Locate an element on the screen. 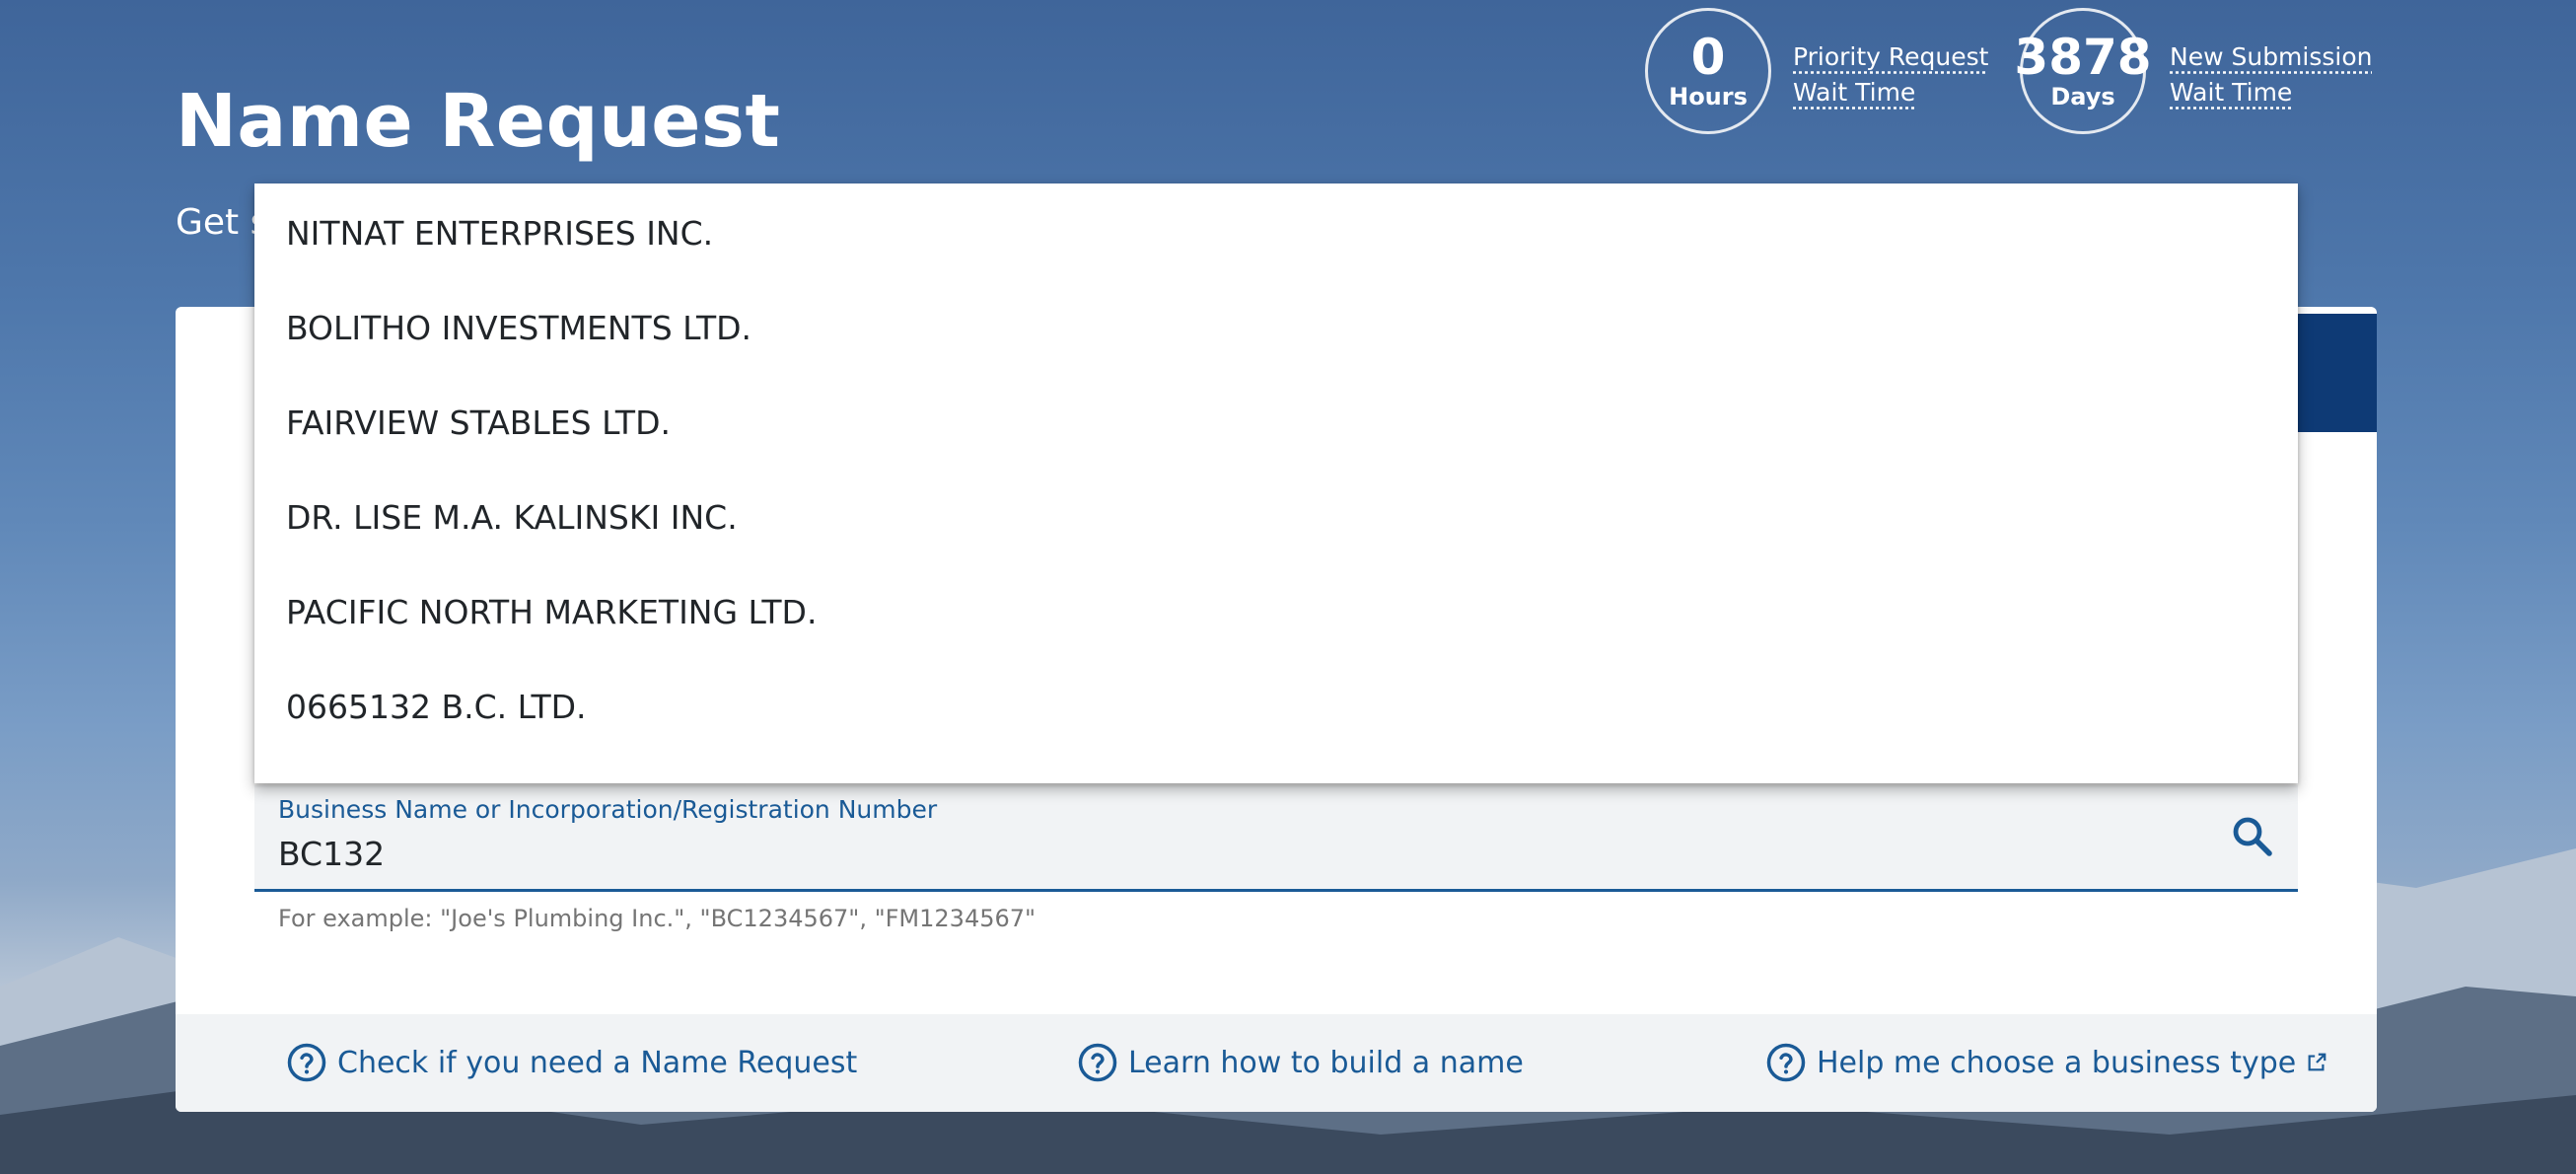 The height and width of the screenshot is (1174, 2576). new-submission-wait-circle: 3878 Days is located at coordinates (2083, 71).